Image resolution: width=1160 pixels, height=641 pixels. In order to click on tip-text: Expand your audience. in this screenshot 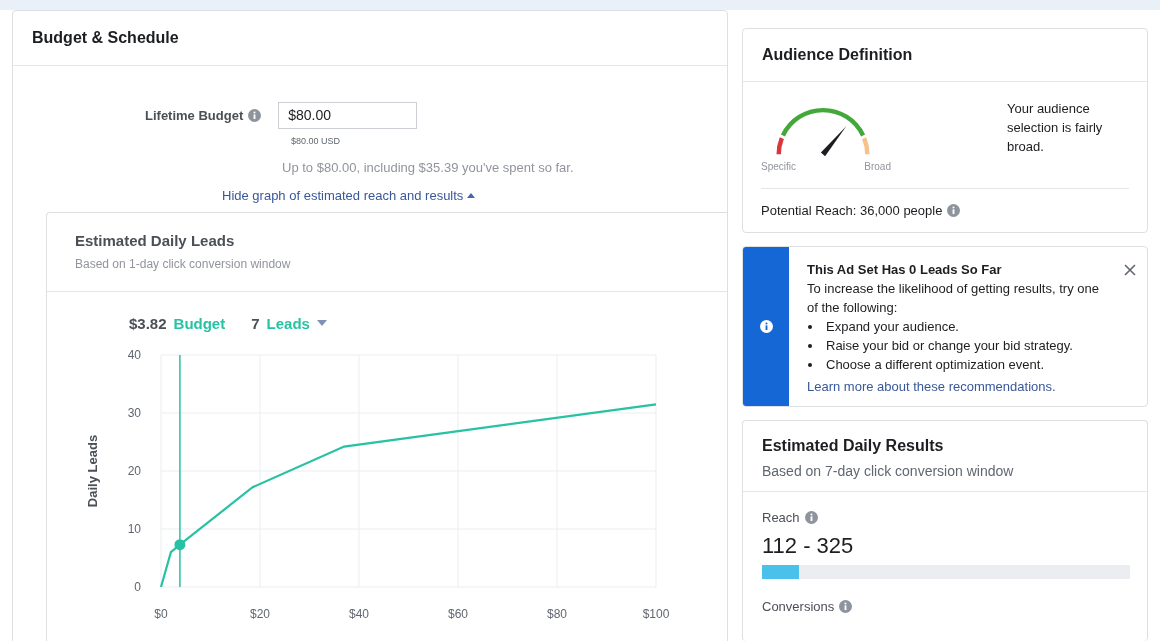, I will do `click(892, 327)`.